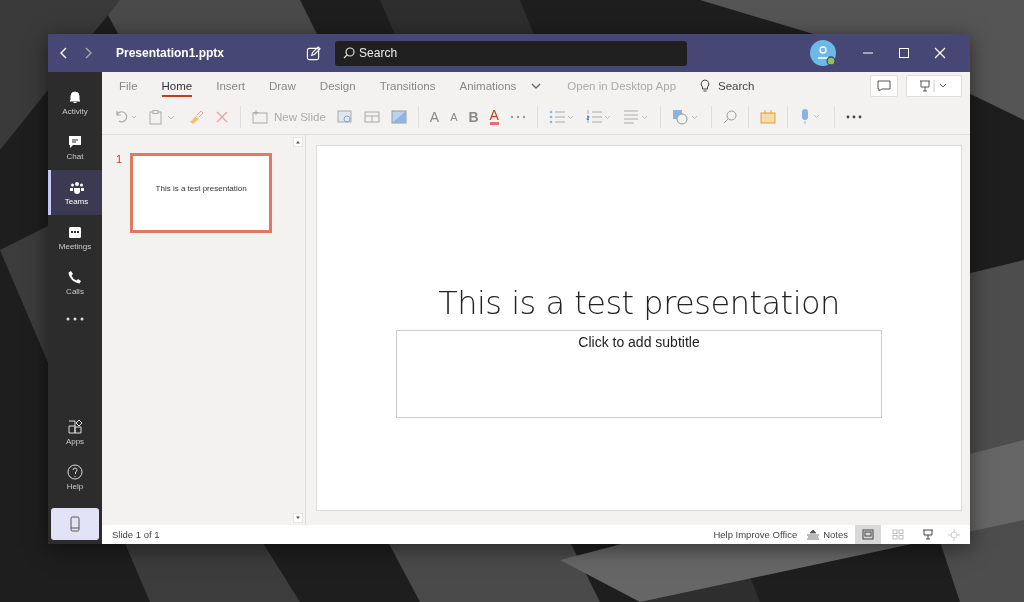  I want to click on ribbon-tab: Home, so click(177, 86).